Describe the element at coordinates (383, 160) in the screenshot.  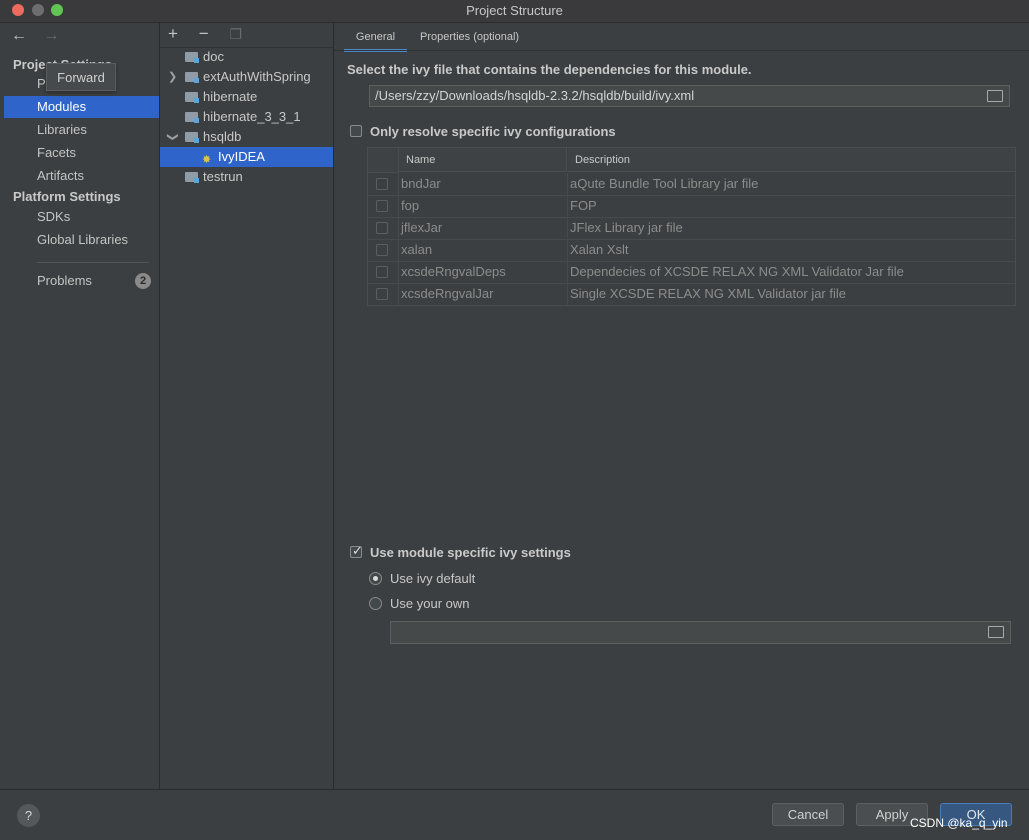
I see `table-header-check` at that location.